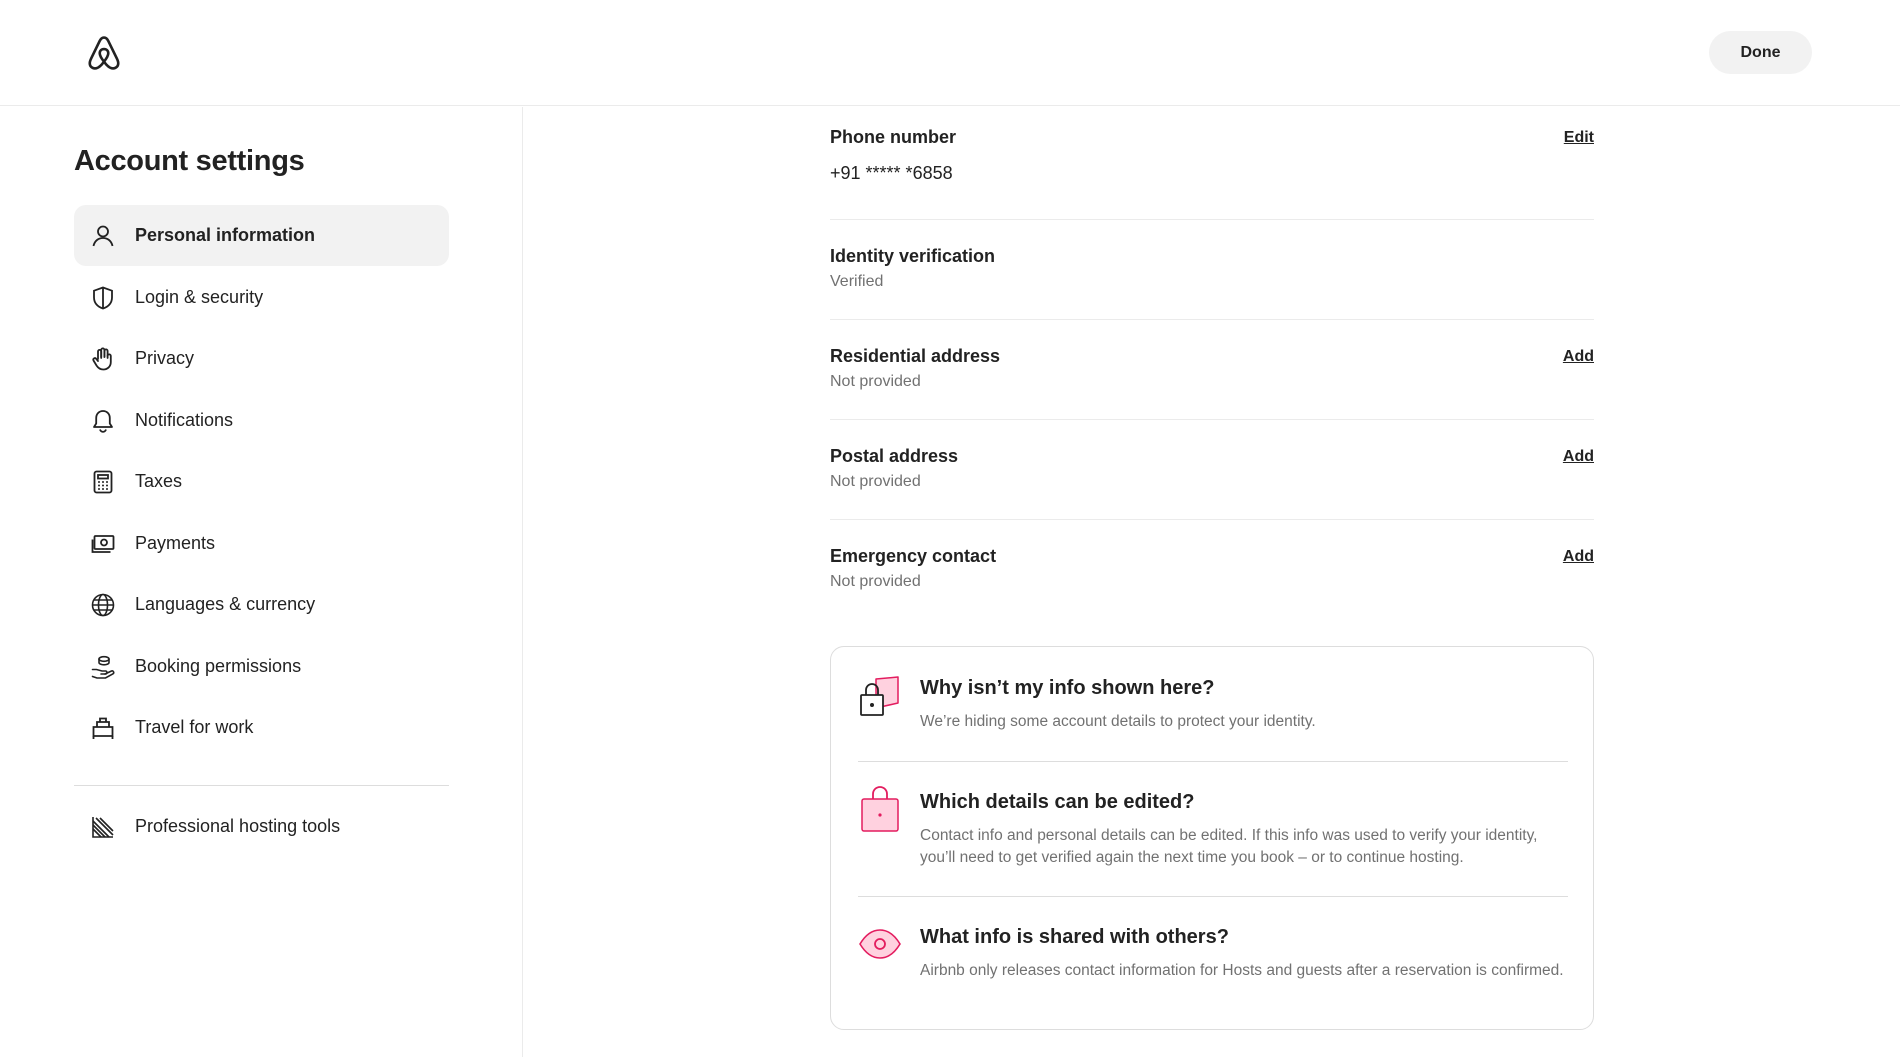  I want to click on sidebar-item-label: Professional hosting tools, so click(238, 826).